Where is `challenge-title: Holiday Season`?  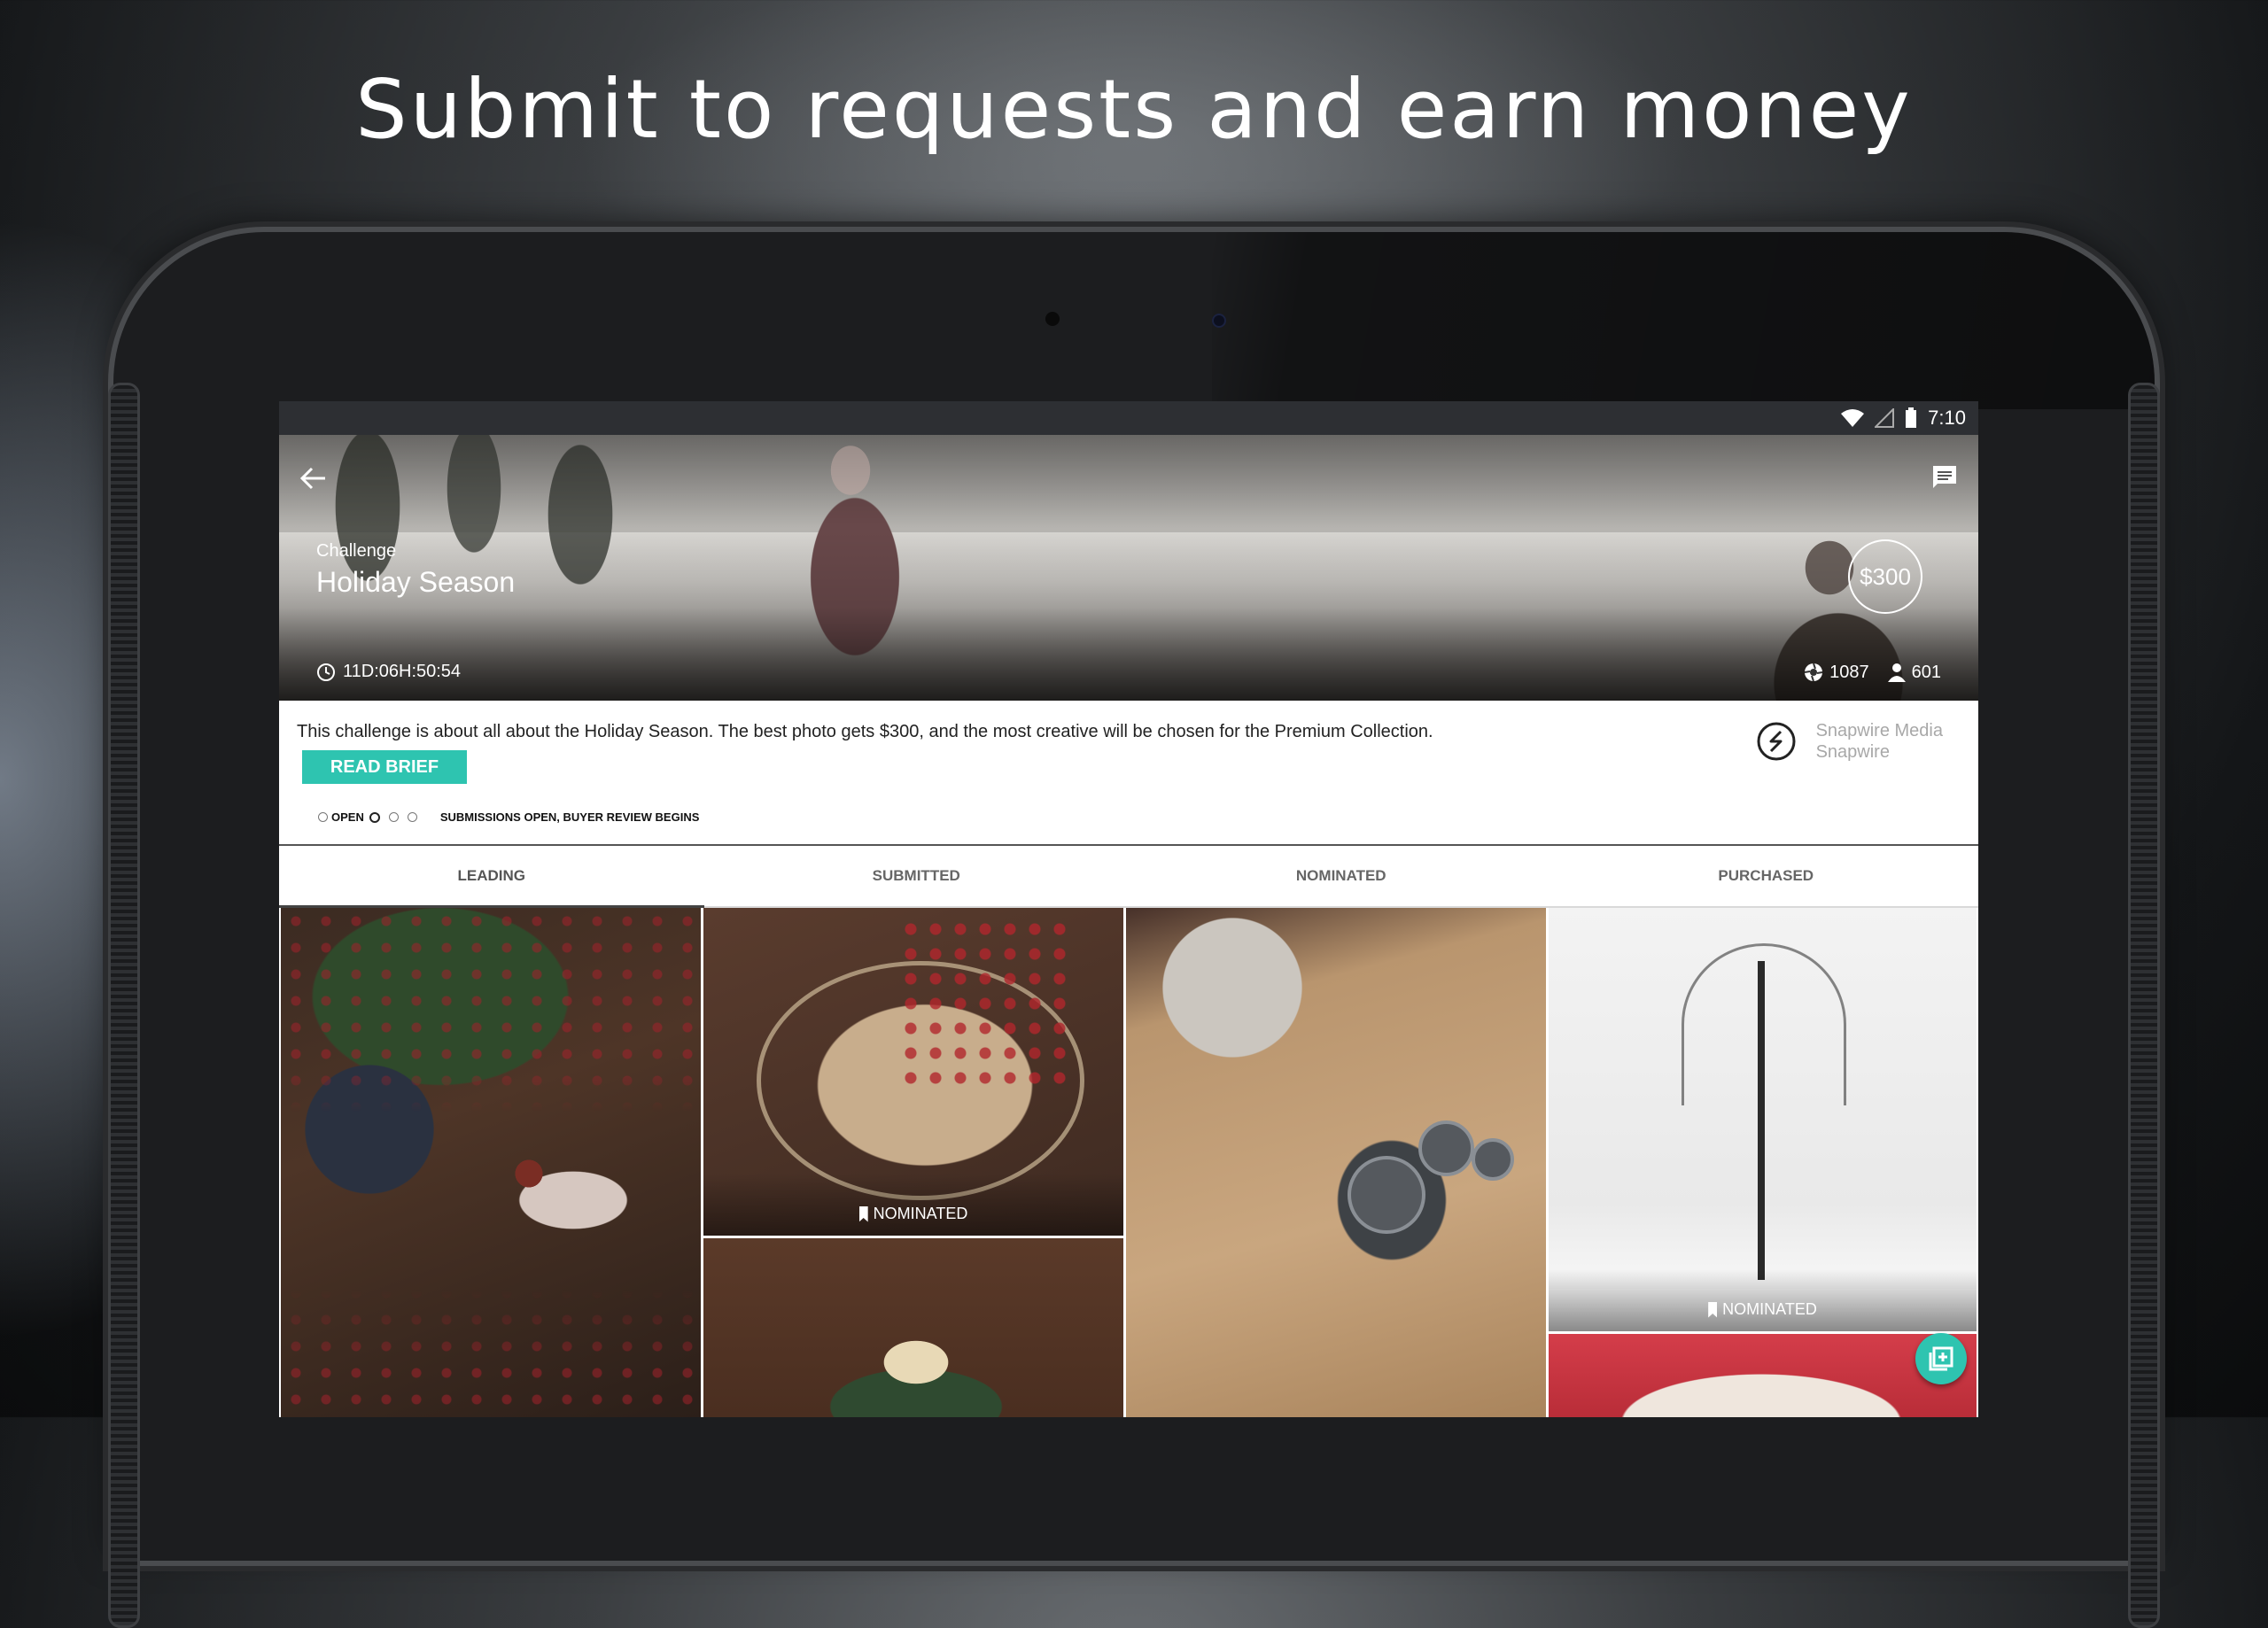
challenge-title: Holiday Season is located at coordinates (416, 582).